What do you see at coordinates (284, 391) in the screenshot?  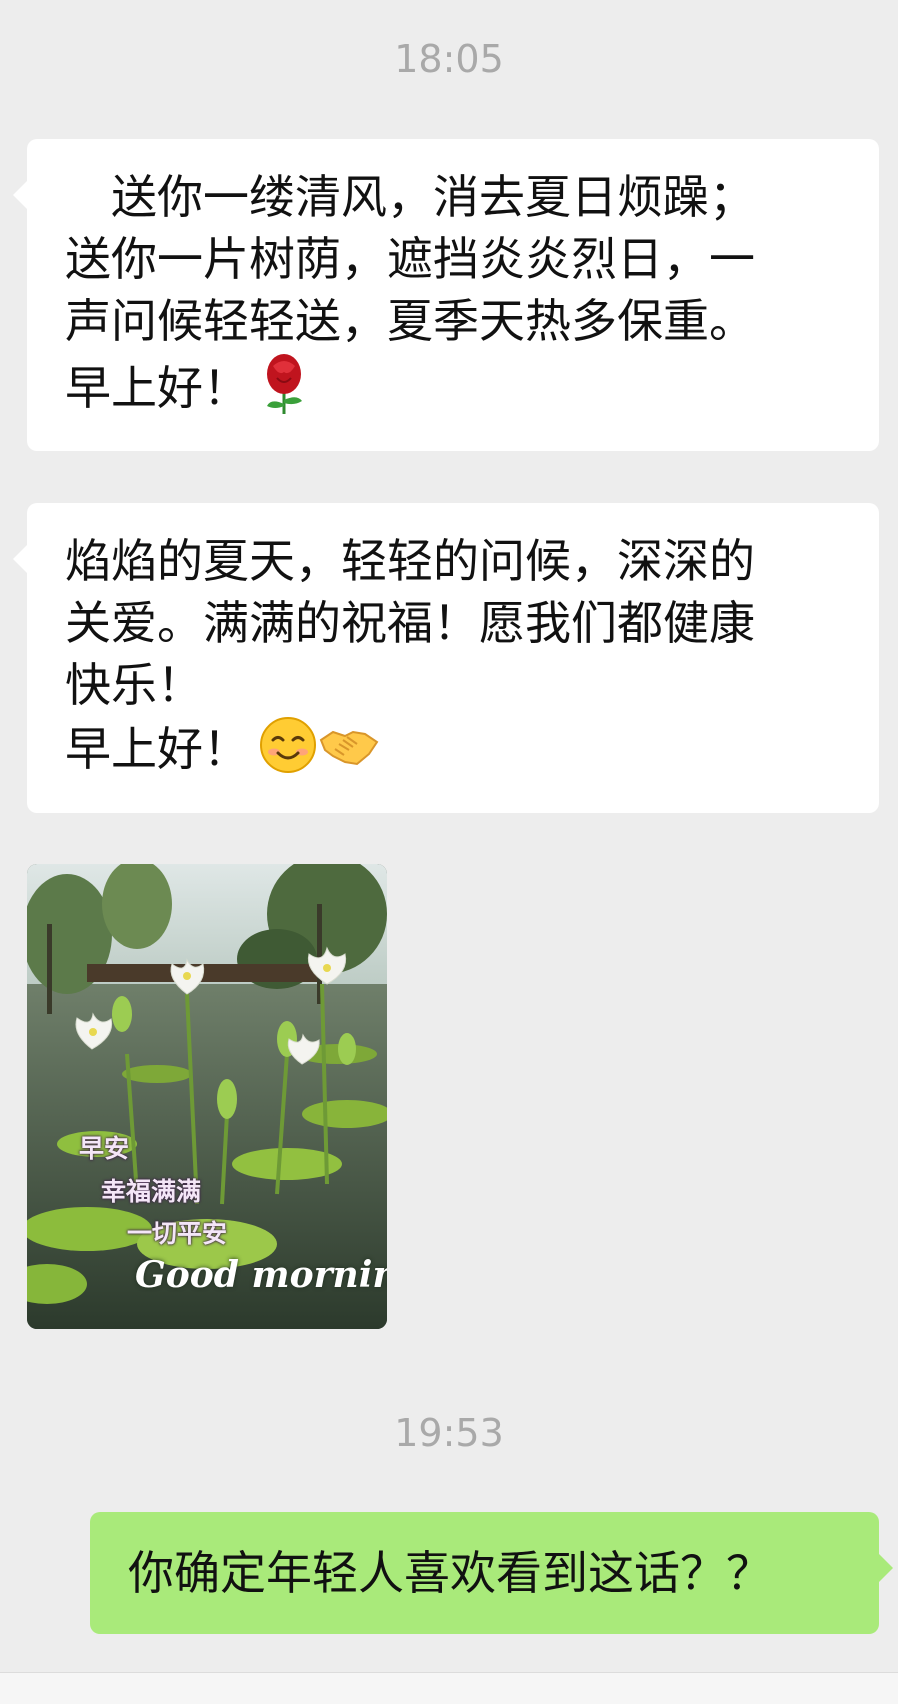 I see `rose-icon` at bounding box center [284, 391].